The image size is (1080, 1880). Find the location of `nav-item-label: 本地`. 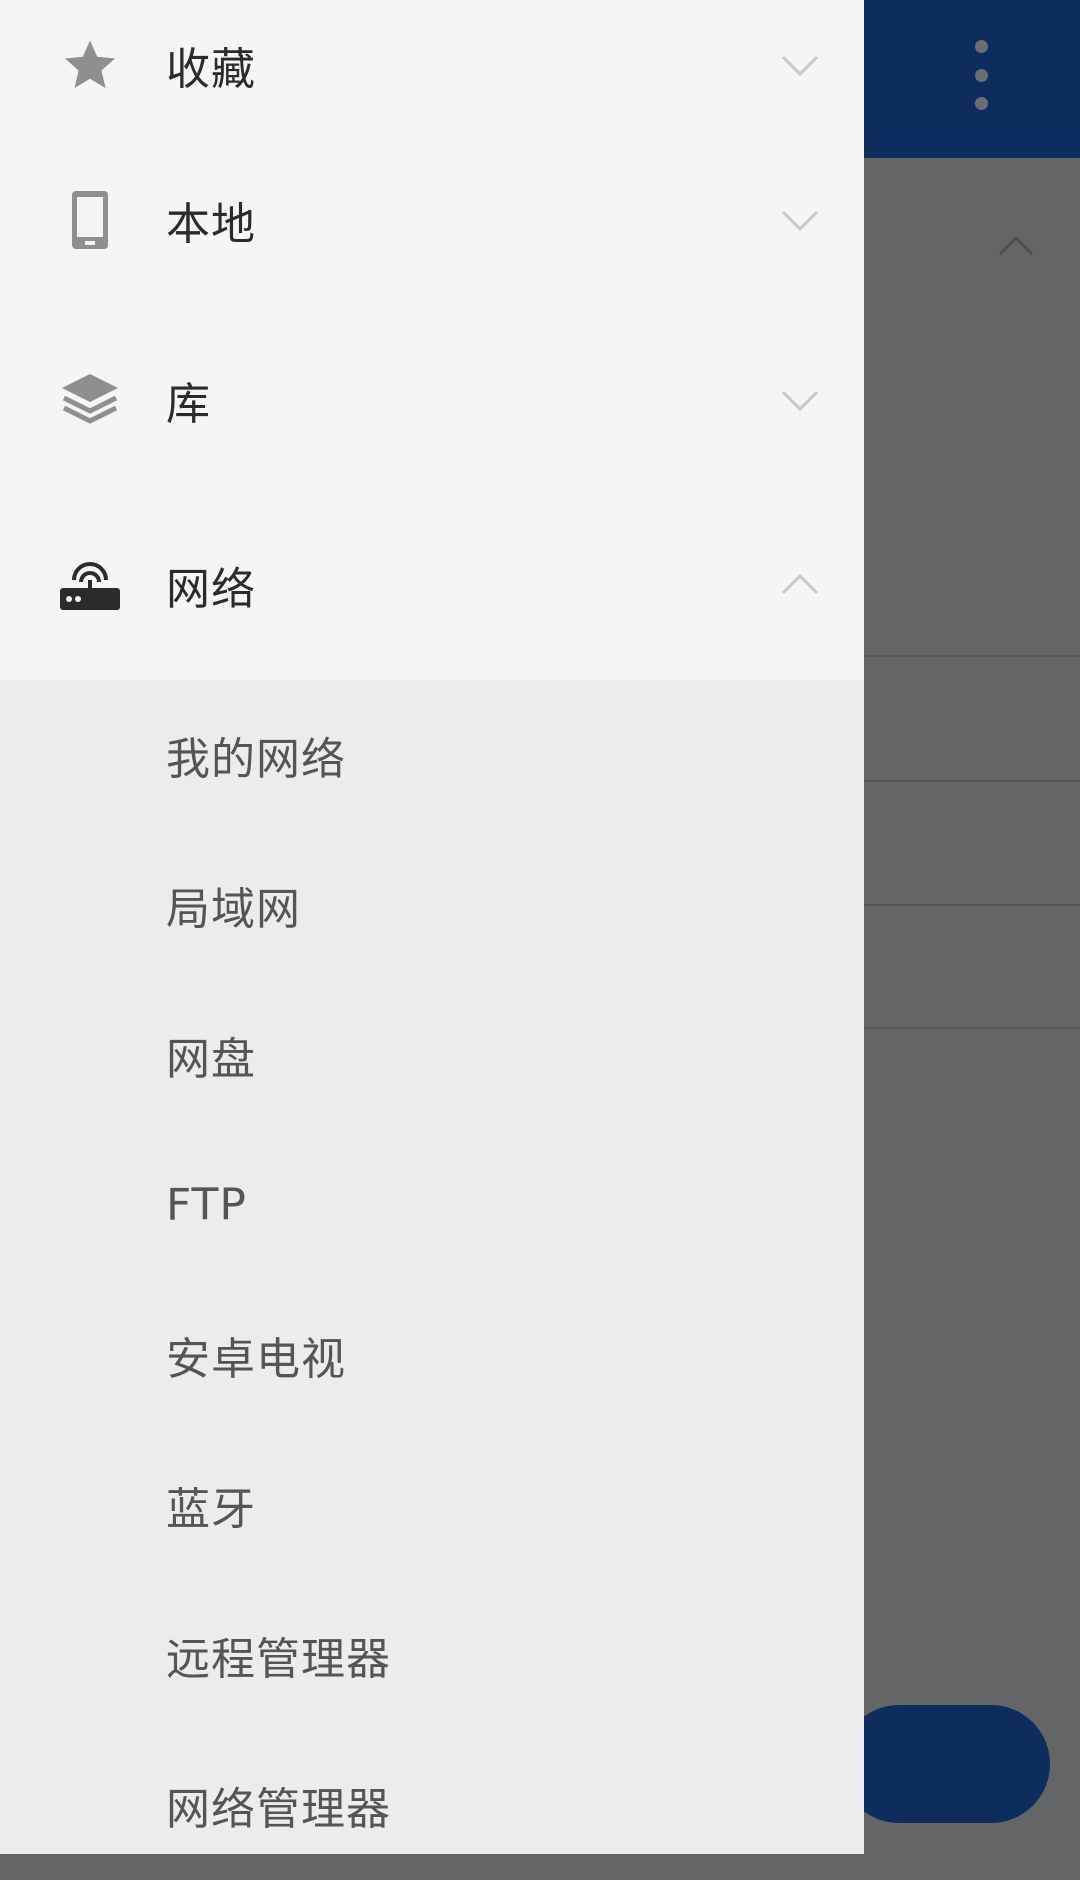

nav-item-label: 本地 is located at coordinates (211, 224).